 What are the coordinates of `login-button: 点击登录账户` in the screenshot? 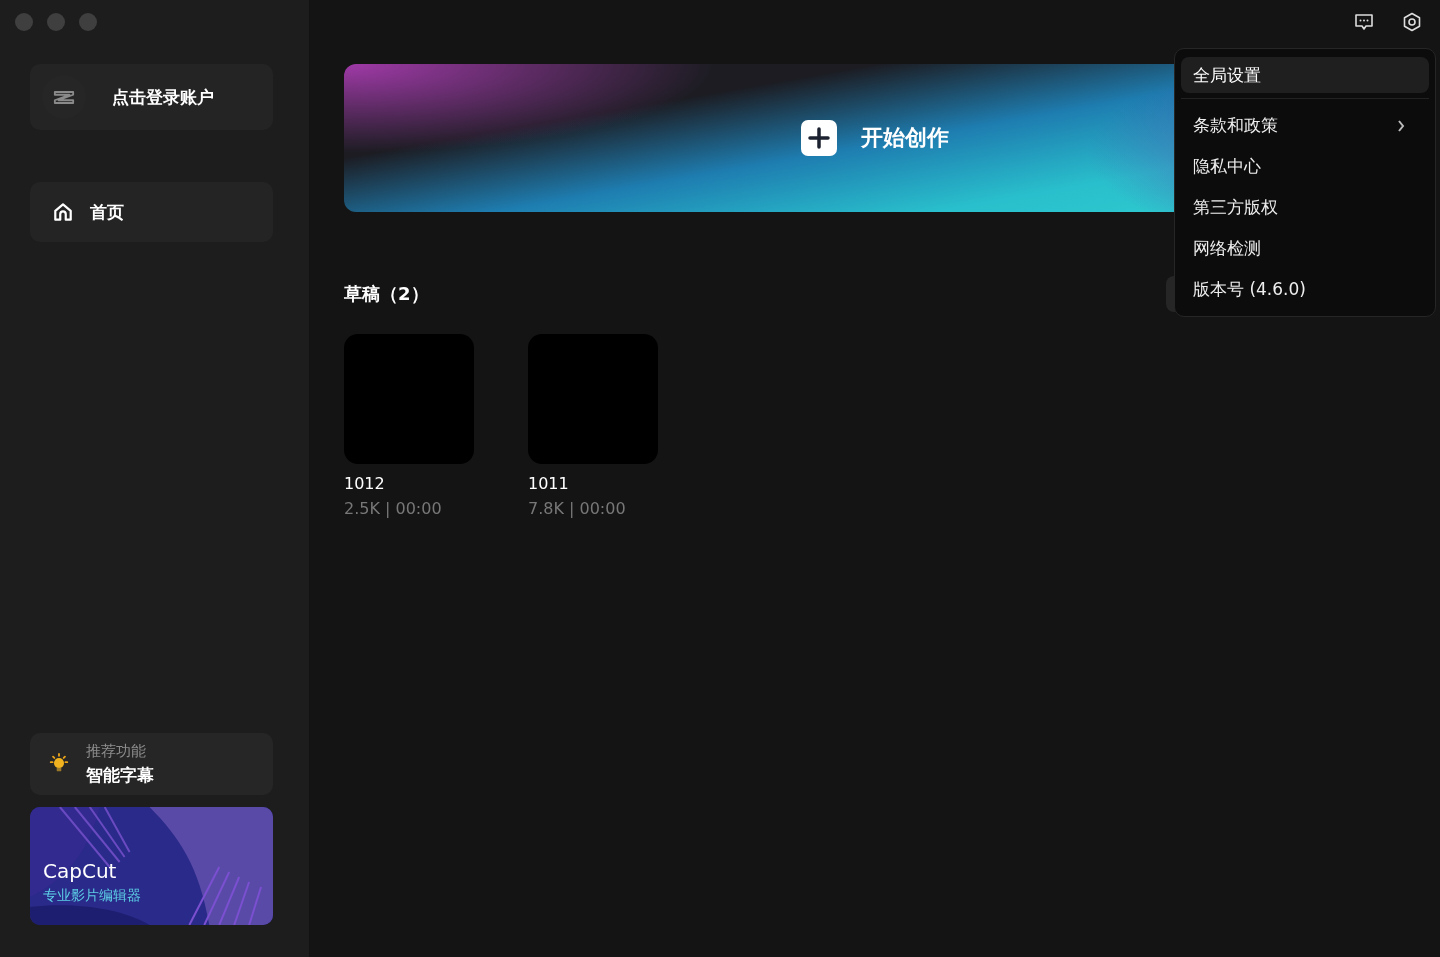 It's located at (151, 97).